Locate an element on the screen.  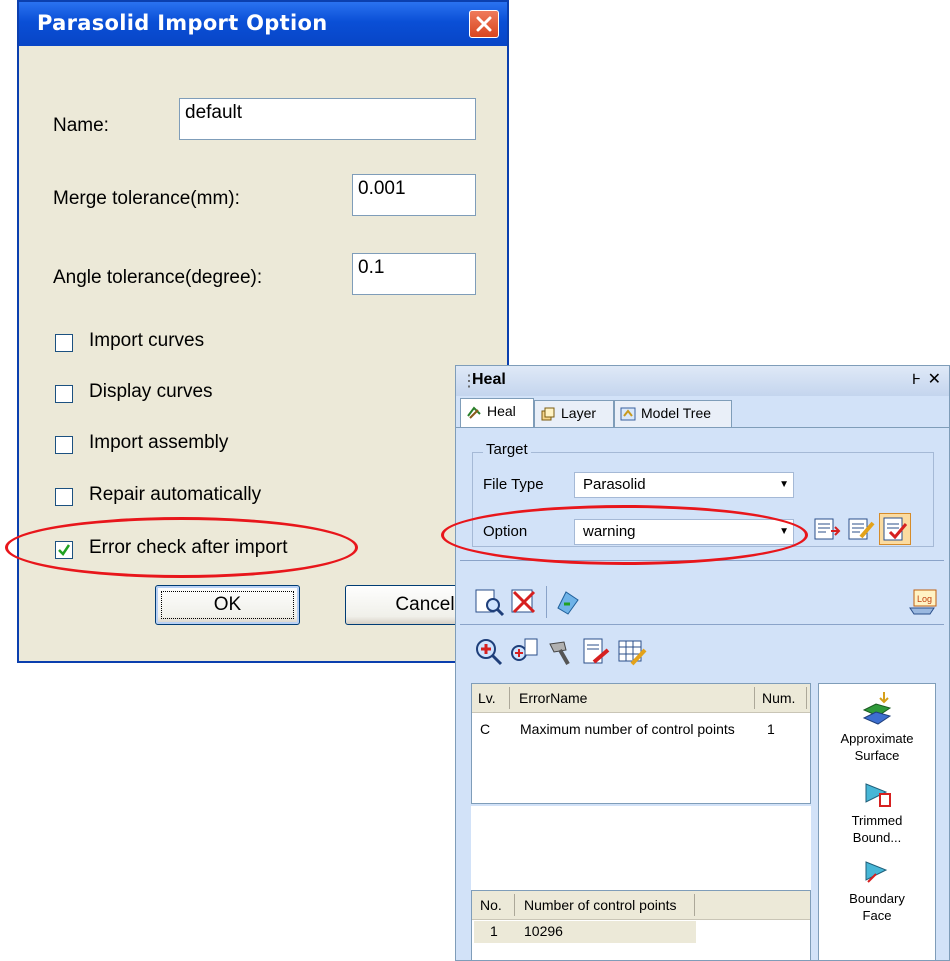
tab-heal-label: Heal is located at coordinates (501, 411).